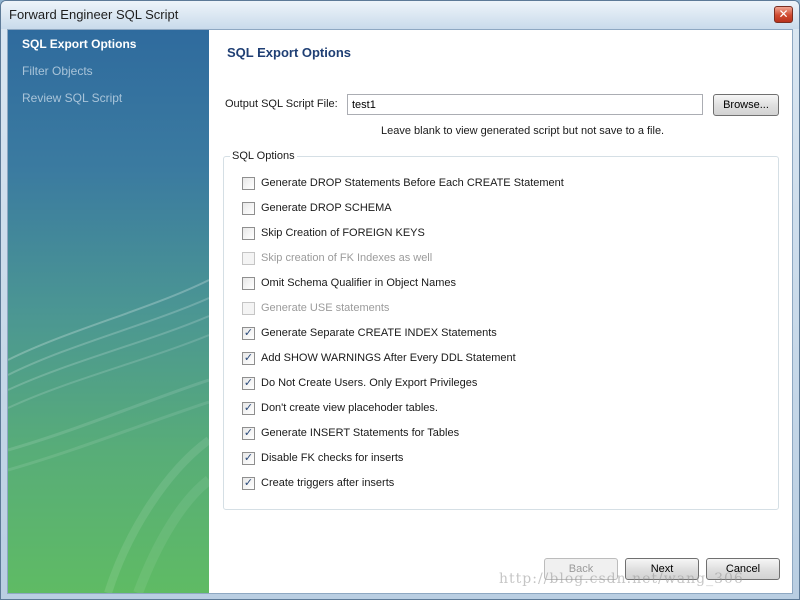  What do you see at coordinates (328, 483) in the screenshot?
I see `option-label: Create triggers after inserts` at bounding box center [328, 483].